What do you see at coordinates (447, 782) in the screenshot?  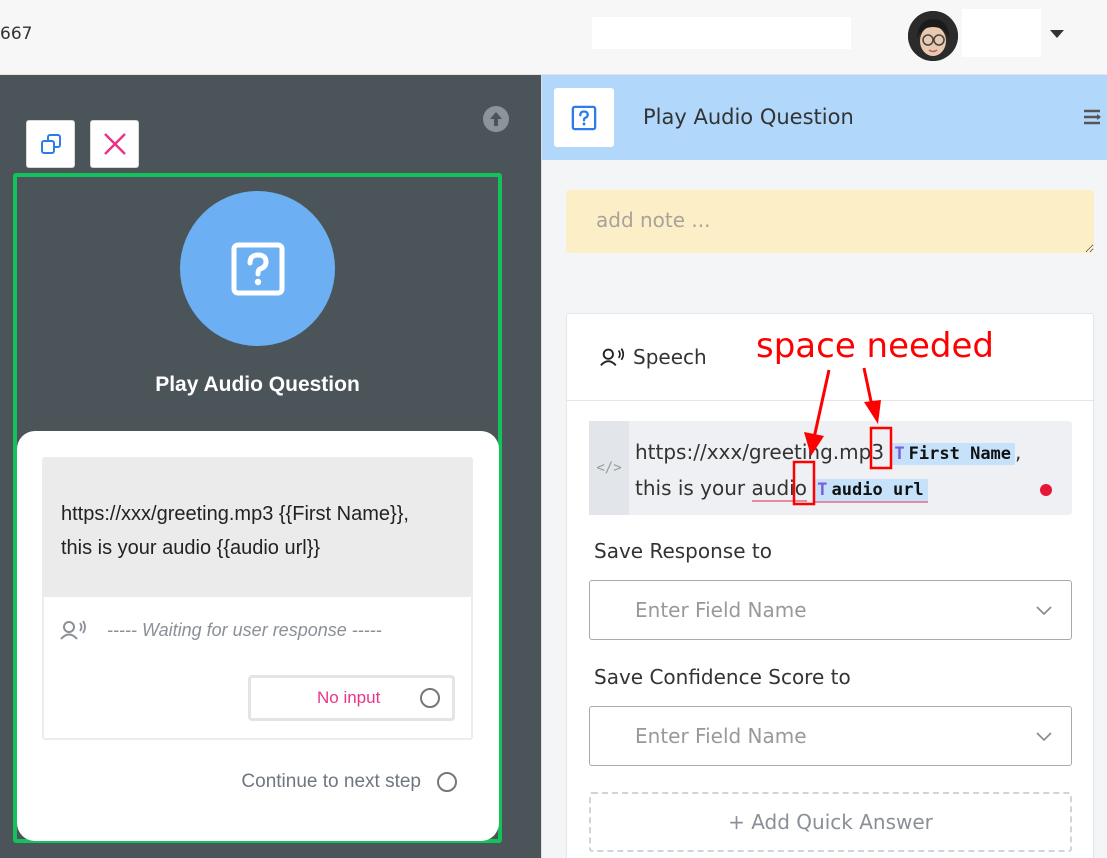 I see `continue-radio` at bounding box center [447, 782].